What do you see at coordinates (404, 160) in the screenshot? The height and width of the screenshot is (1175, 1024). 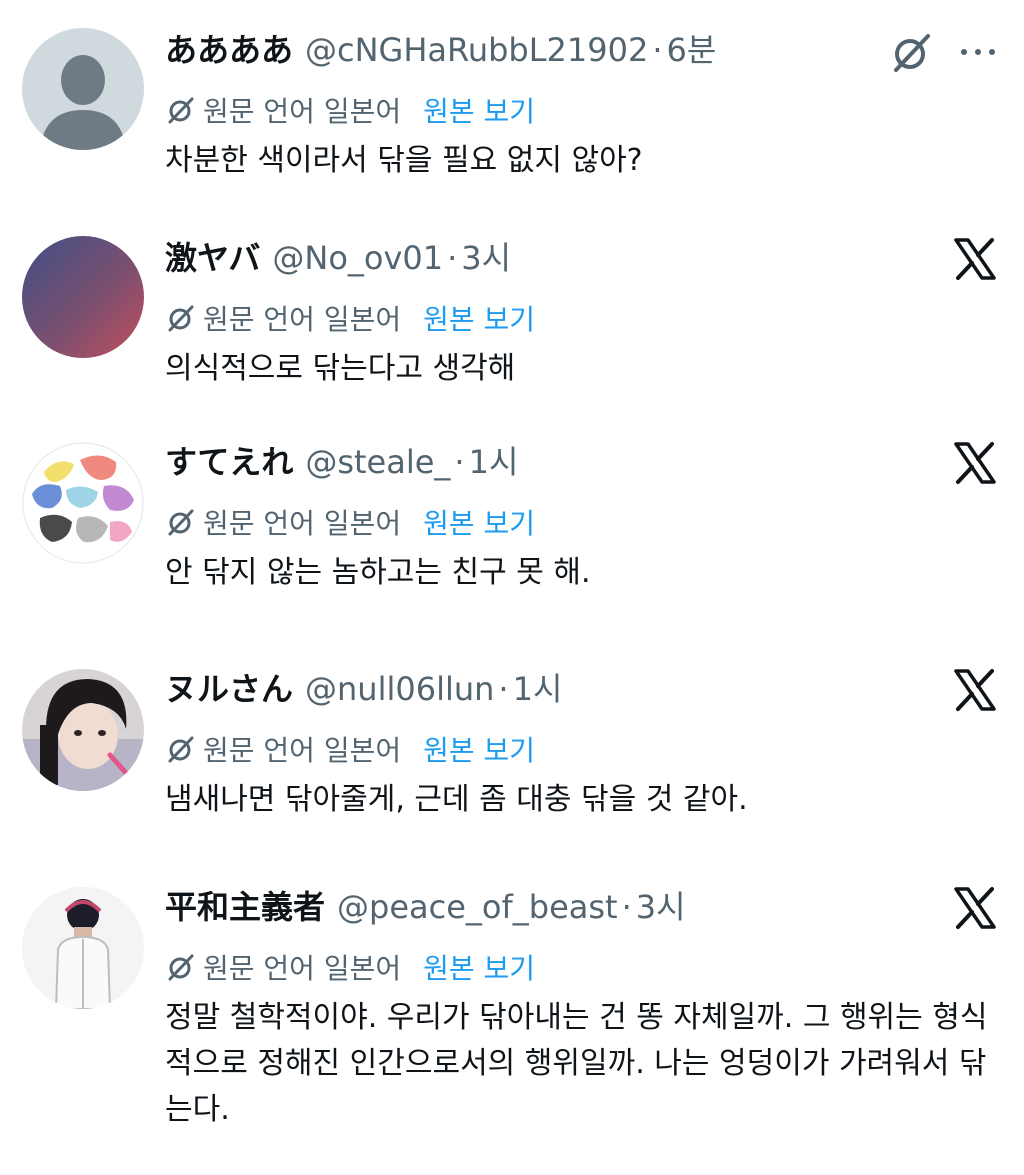 I see `reply-text: 차분한 색이라서 닦을 필요 없지 않아?` at bounding box center [404, 160].